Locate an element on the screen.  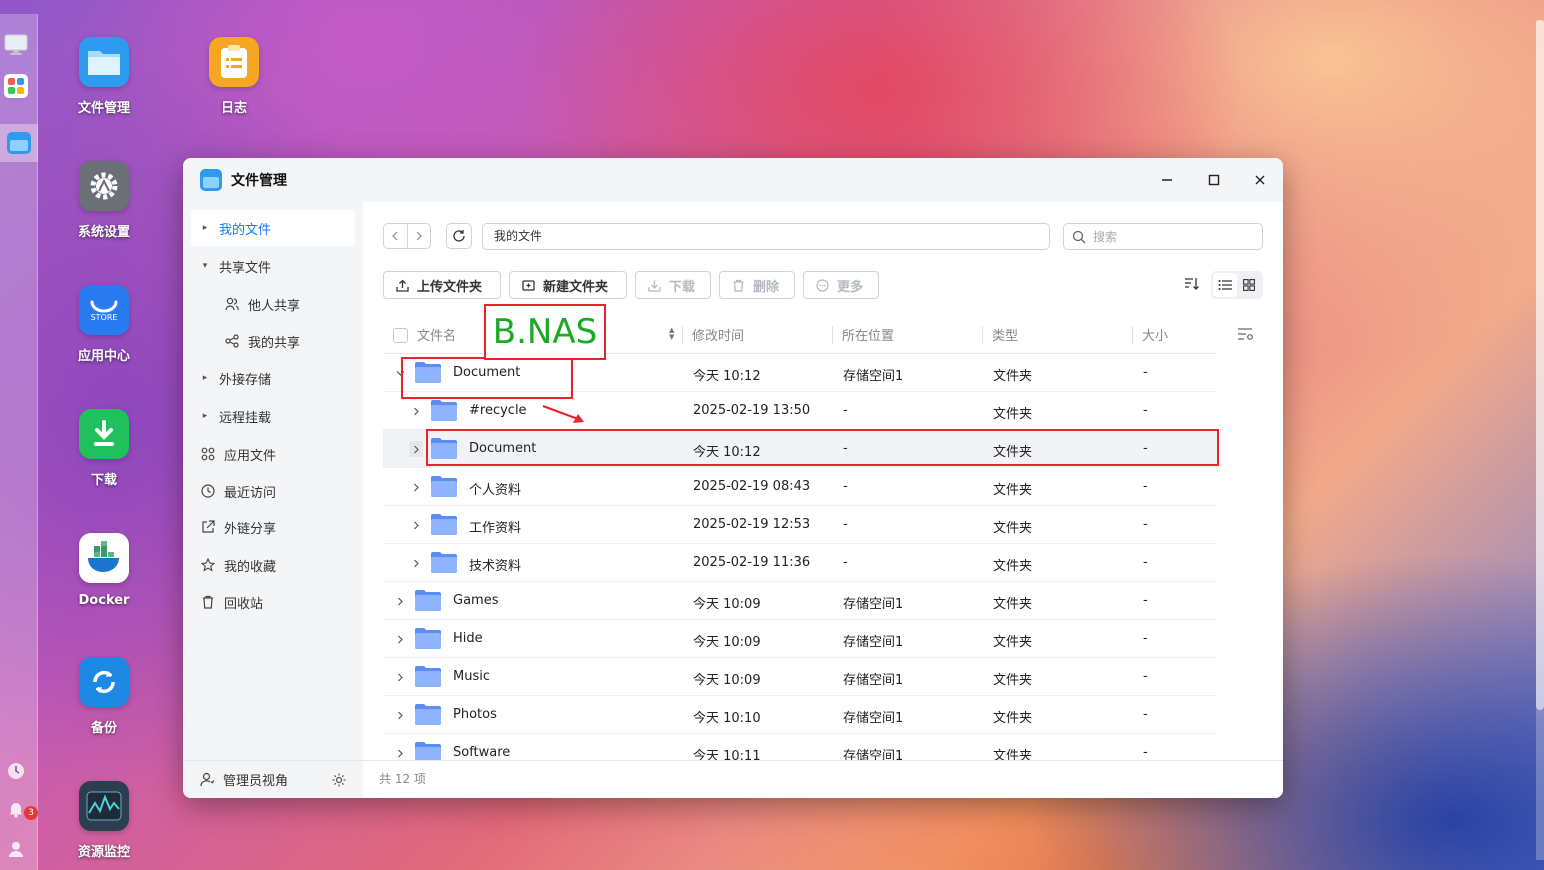
table-row: Document 今天 10:12 - 文件夹 - is located at coordinates (800, 449).